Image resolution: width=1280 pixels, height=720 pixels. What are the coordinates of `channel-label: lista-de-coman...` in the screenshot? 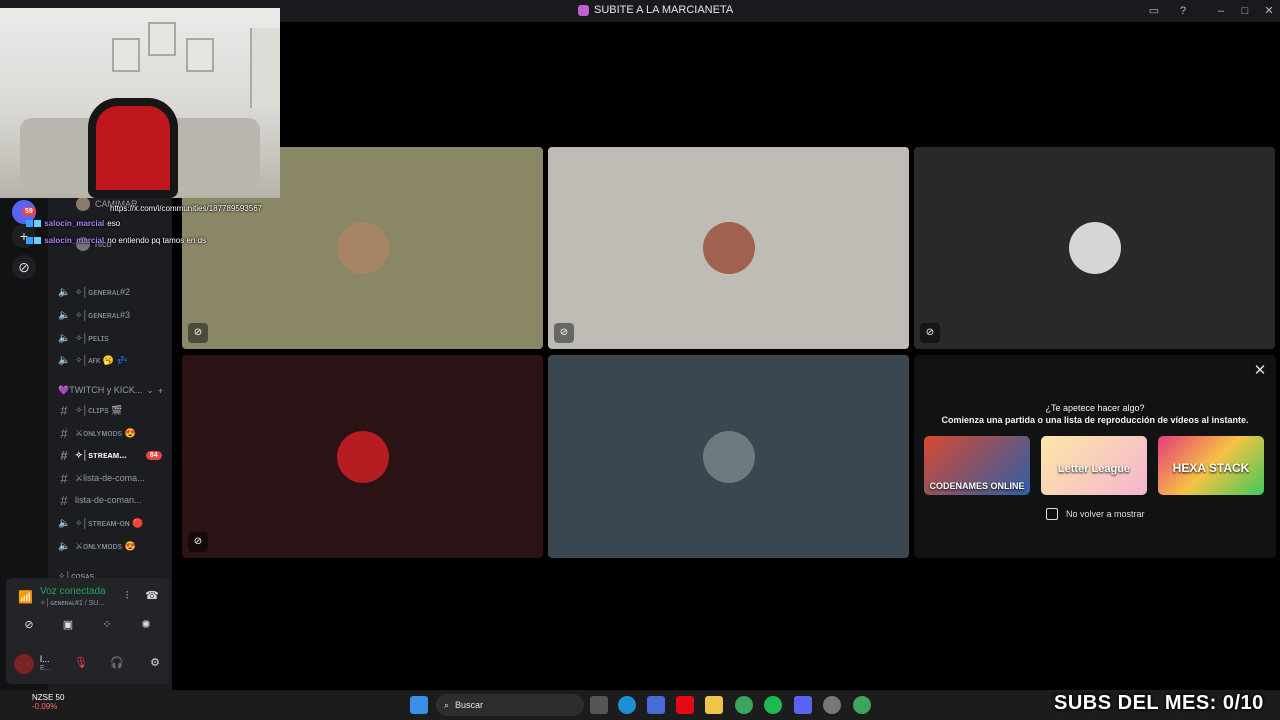 It's located at (108, 500).